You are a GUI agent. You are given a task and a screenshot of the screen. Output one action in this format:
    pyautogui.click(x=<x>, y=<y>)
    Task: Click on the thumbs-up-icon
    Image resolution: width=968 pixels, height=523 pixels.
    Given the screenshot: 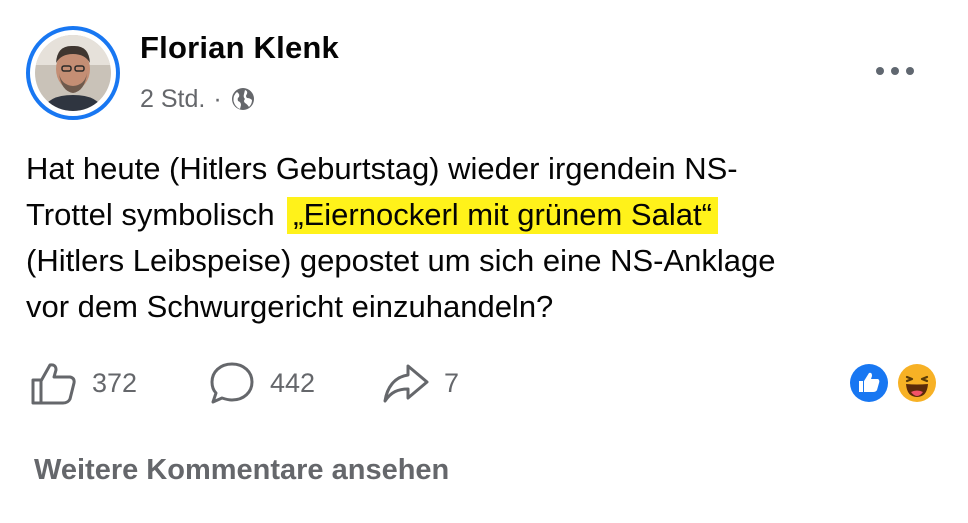 What is the action you would take?
    pyautogui.click(x=53, y=384)
    